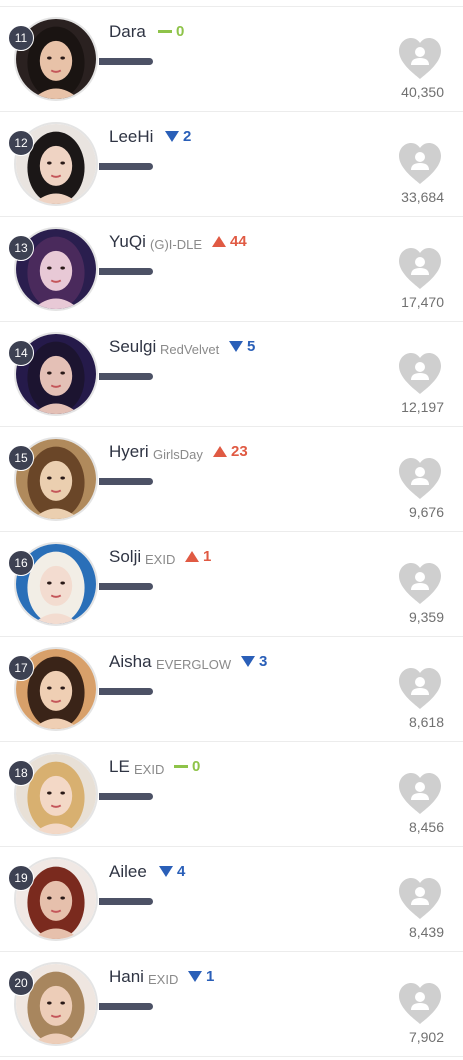 This screenshot has height=1060, width=463. I want to click on rank-badge: 12, so click(21, 143).